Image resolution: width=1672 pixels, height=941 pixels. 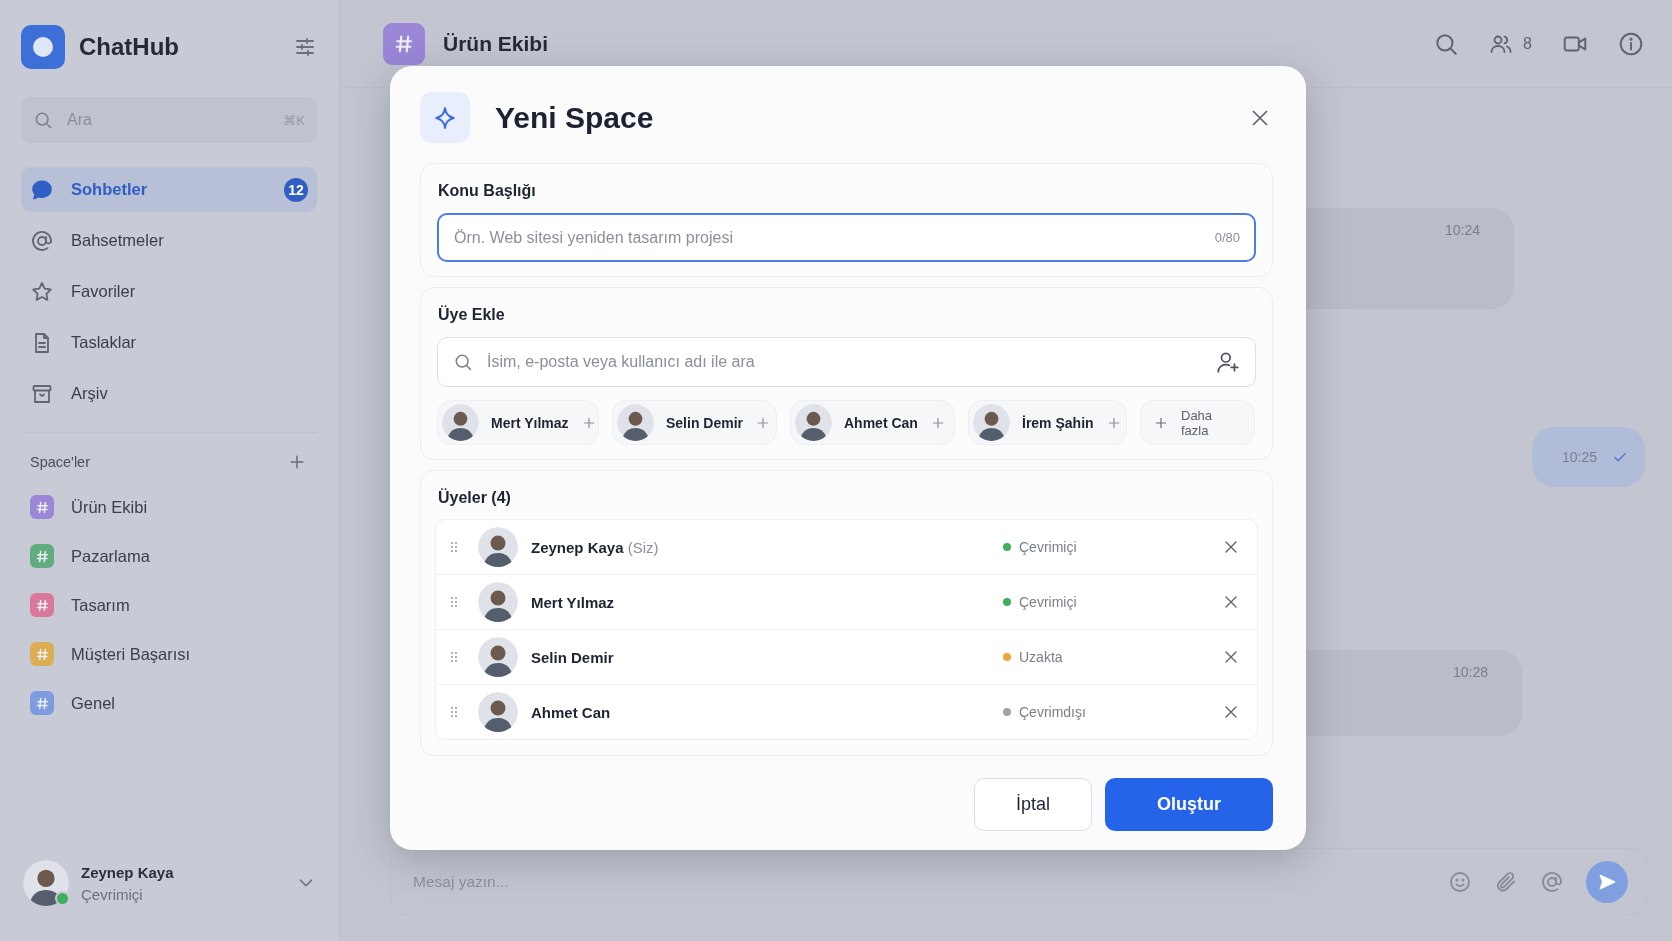 I want to click on sparkle-icon, so click(x=445, y=117).